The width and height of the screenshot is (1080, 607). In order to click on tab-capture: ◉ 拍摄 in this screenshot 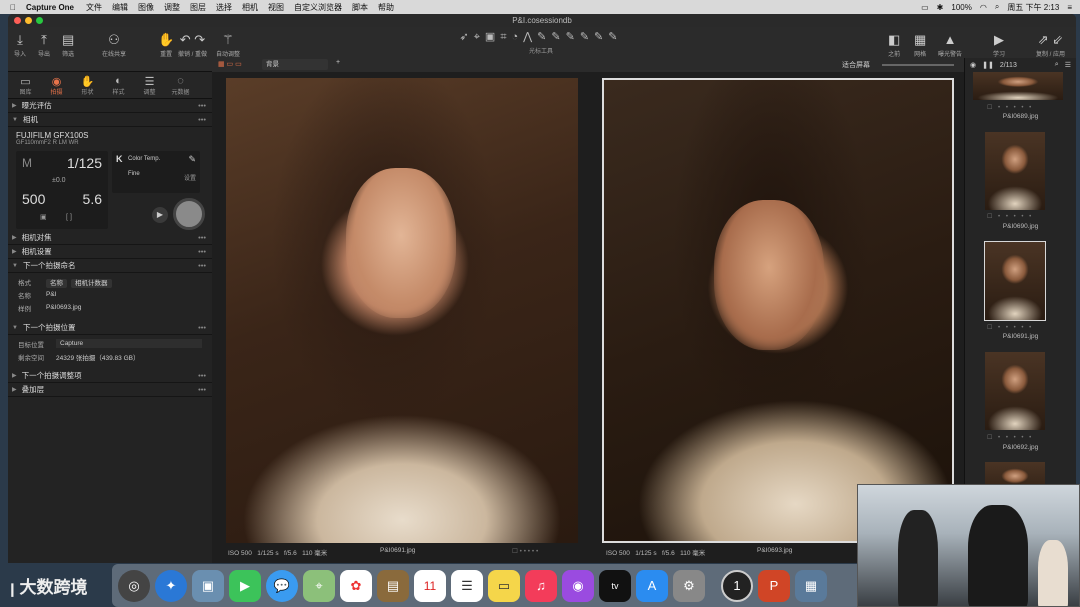, I will do `click(56, 85)`.